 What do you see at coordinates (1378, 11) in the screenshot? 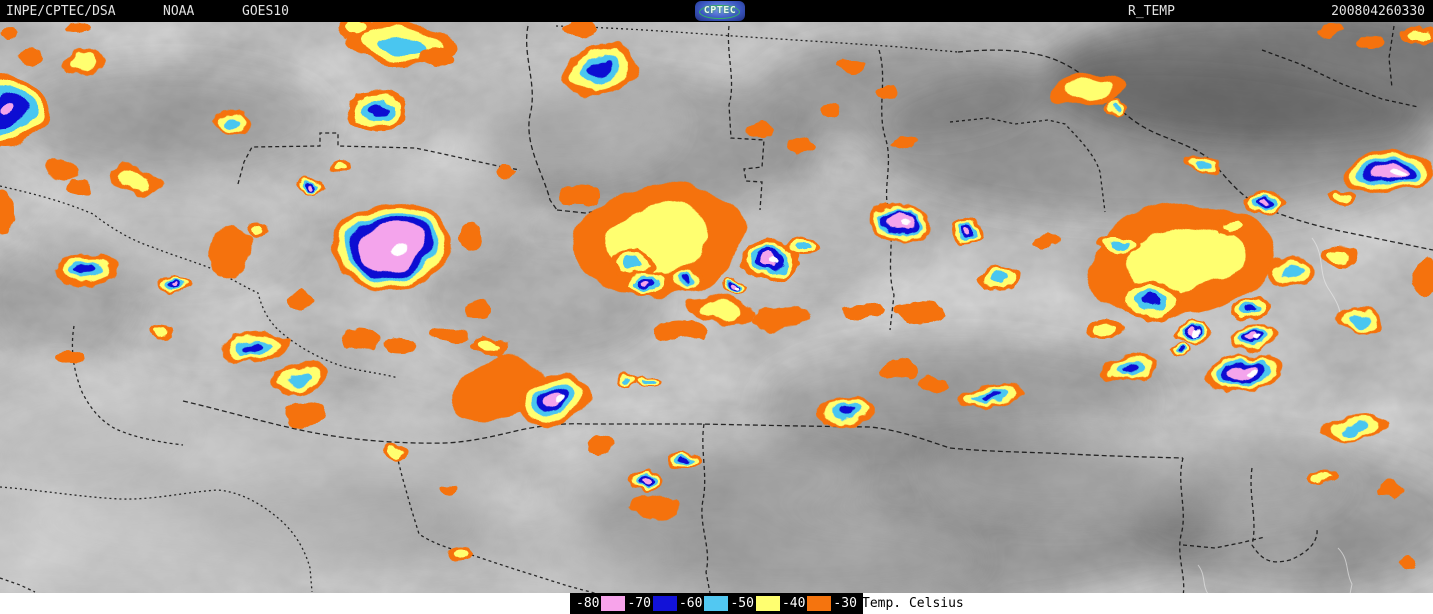
I see `timestamp-label: 200804260330` at bounding box center [1378, 11].